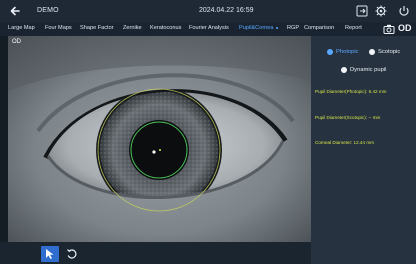  I want to click on menu-zernike: Zernike, so click(132, 28).